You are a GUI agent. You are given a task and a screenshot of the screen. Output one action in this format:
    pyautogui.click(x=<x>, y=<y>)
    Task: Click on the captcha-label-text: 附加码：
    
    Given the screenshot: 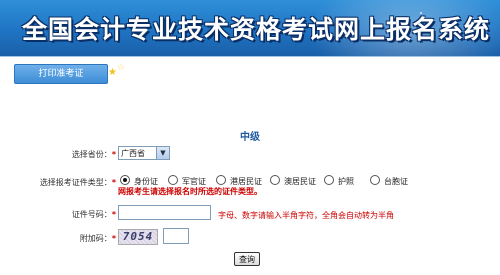 What is the action you would take?
    pyautogui.click(x=95, y=238)
    